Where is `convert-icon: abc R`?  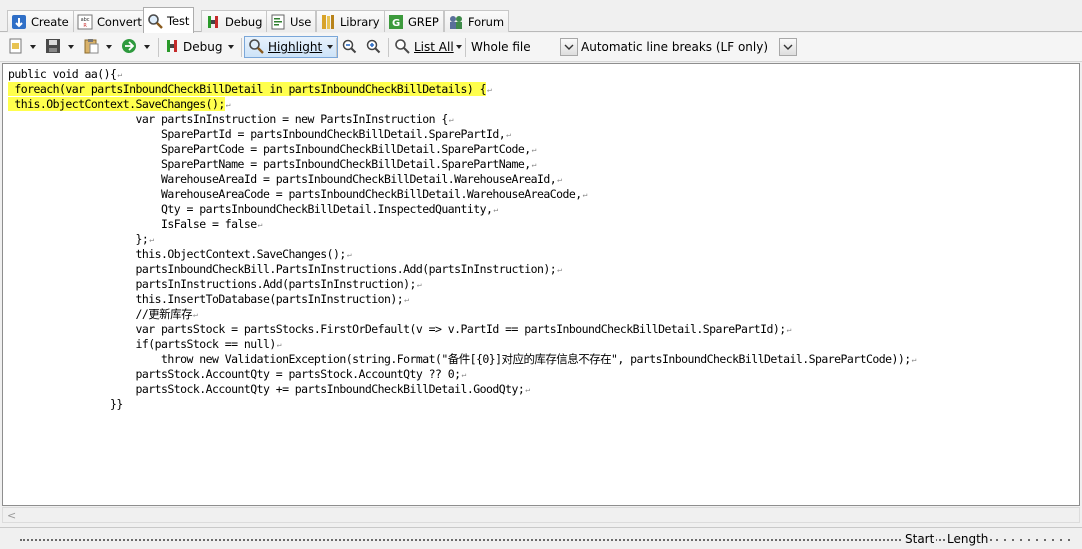 convert-icon: abc R is located at coordinates (85, 22).